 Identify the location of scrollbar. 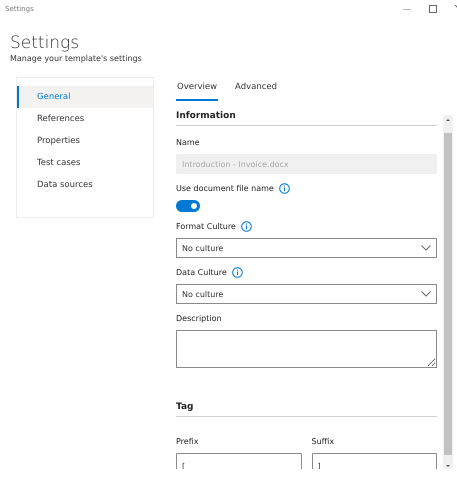
(448, 292).